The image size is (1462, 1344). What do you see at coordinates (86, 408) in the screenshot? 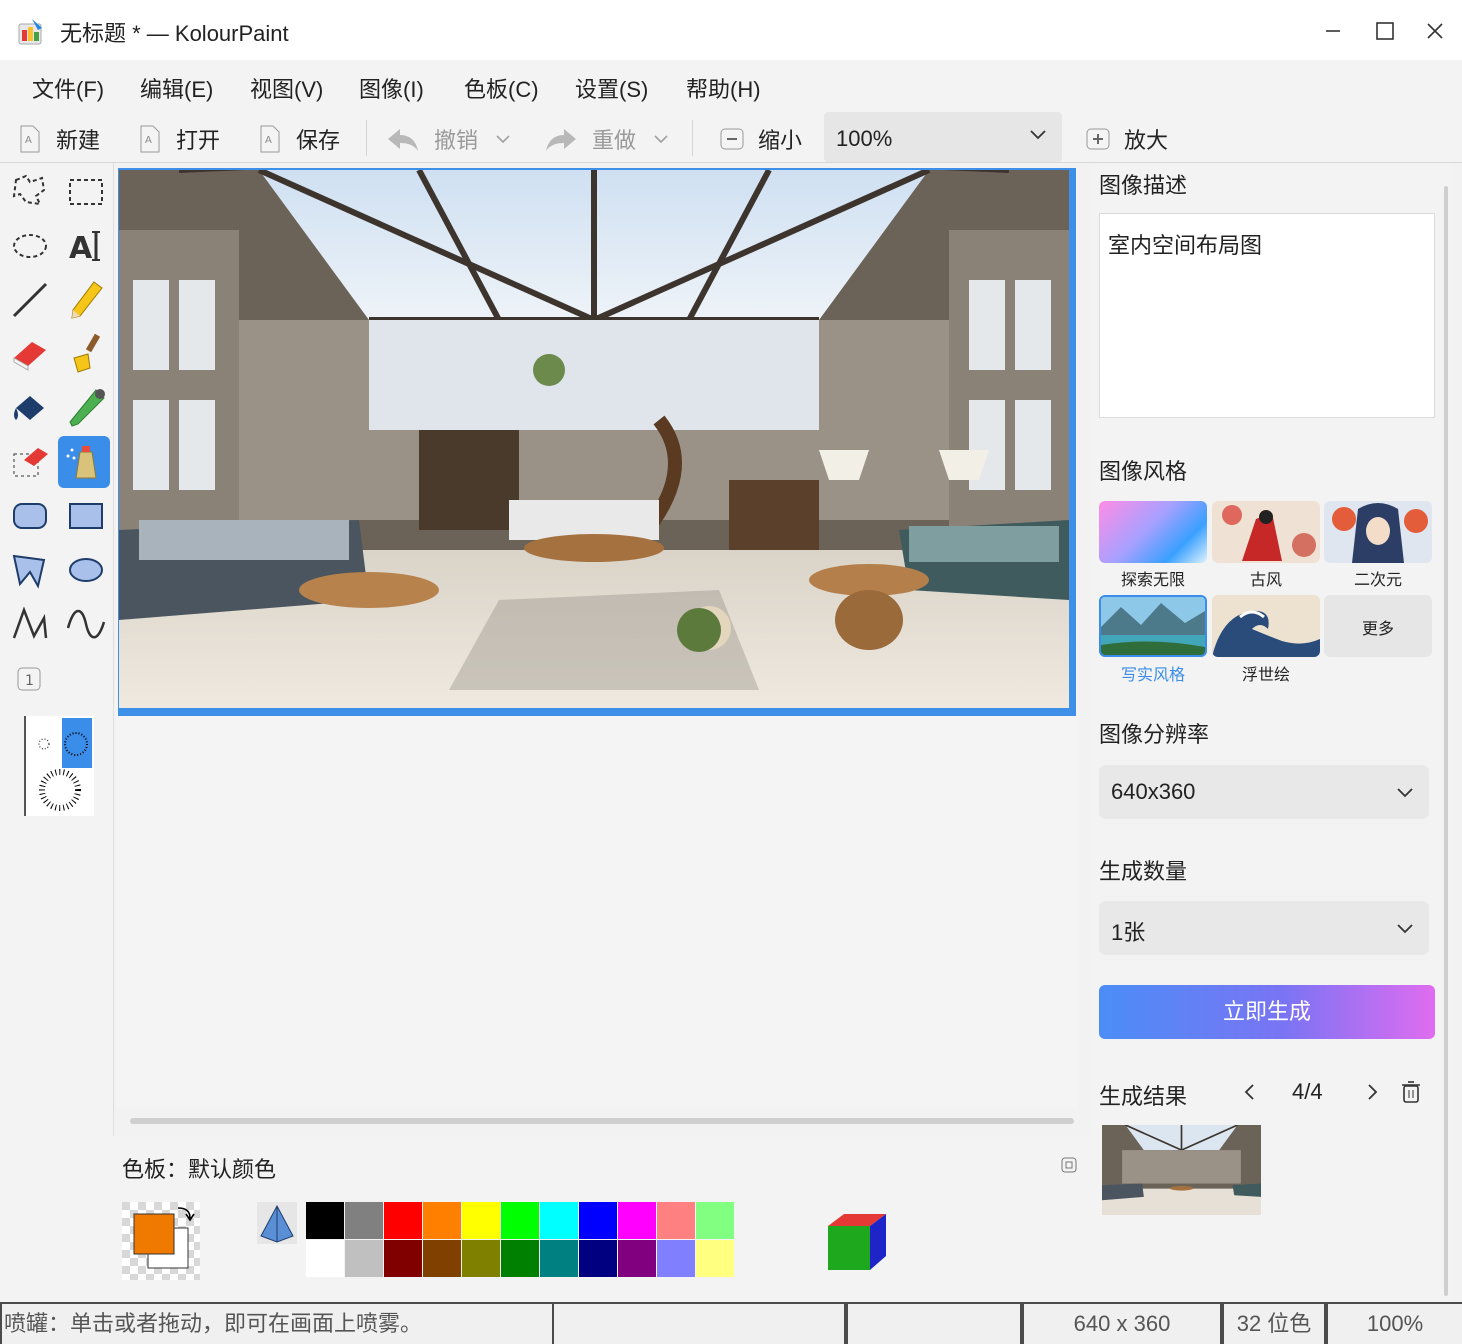
I see `tool-color-picker` at bounding box center [86, 408].